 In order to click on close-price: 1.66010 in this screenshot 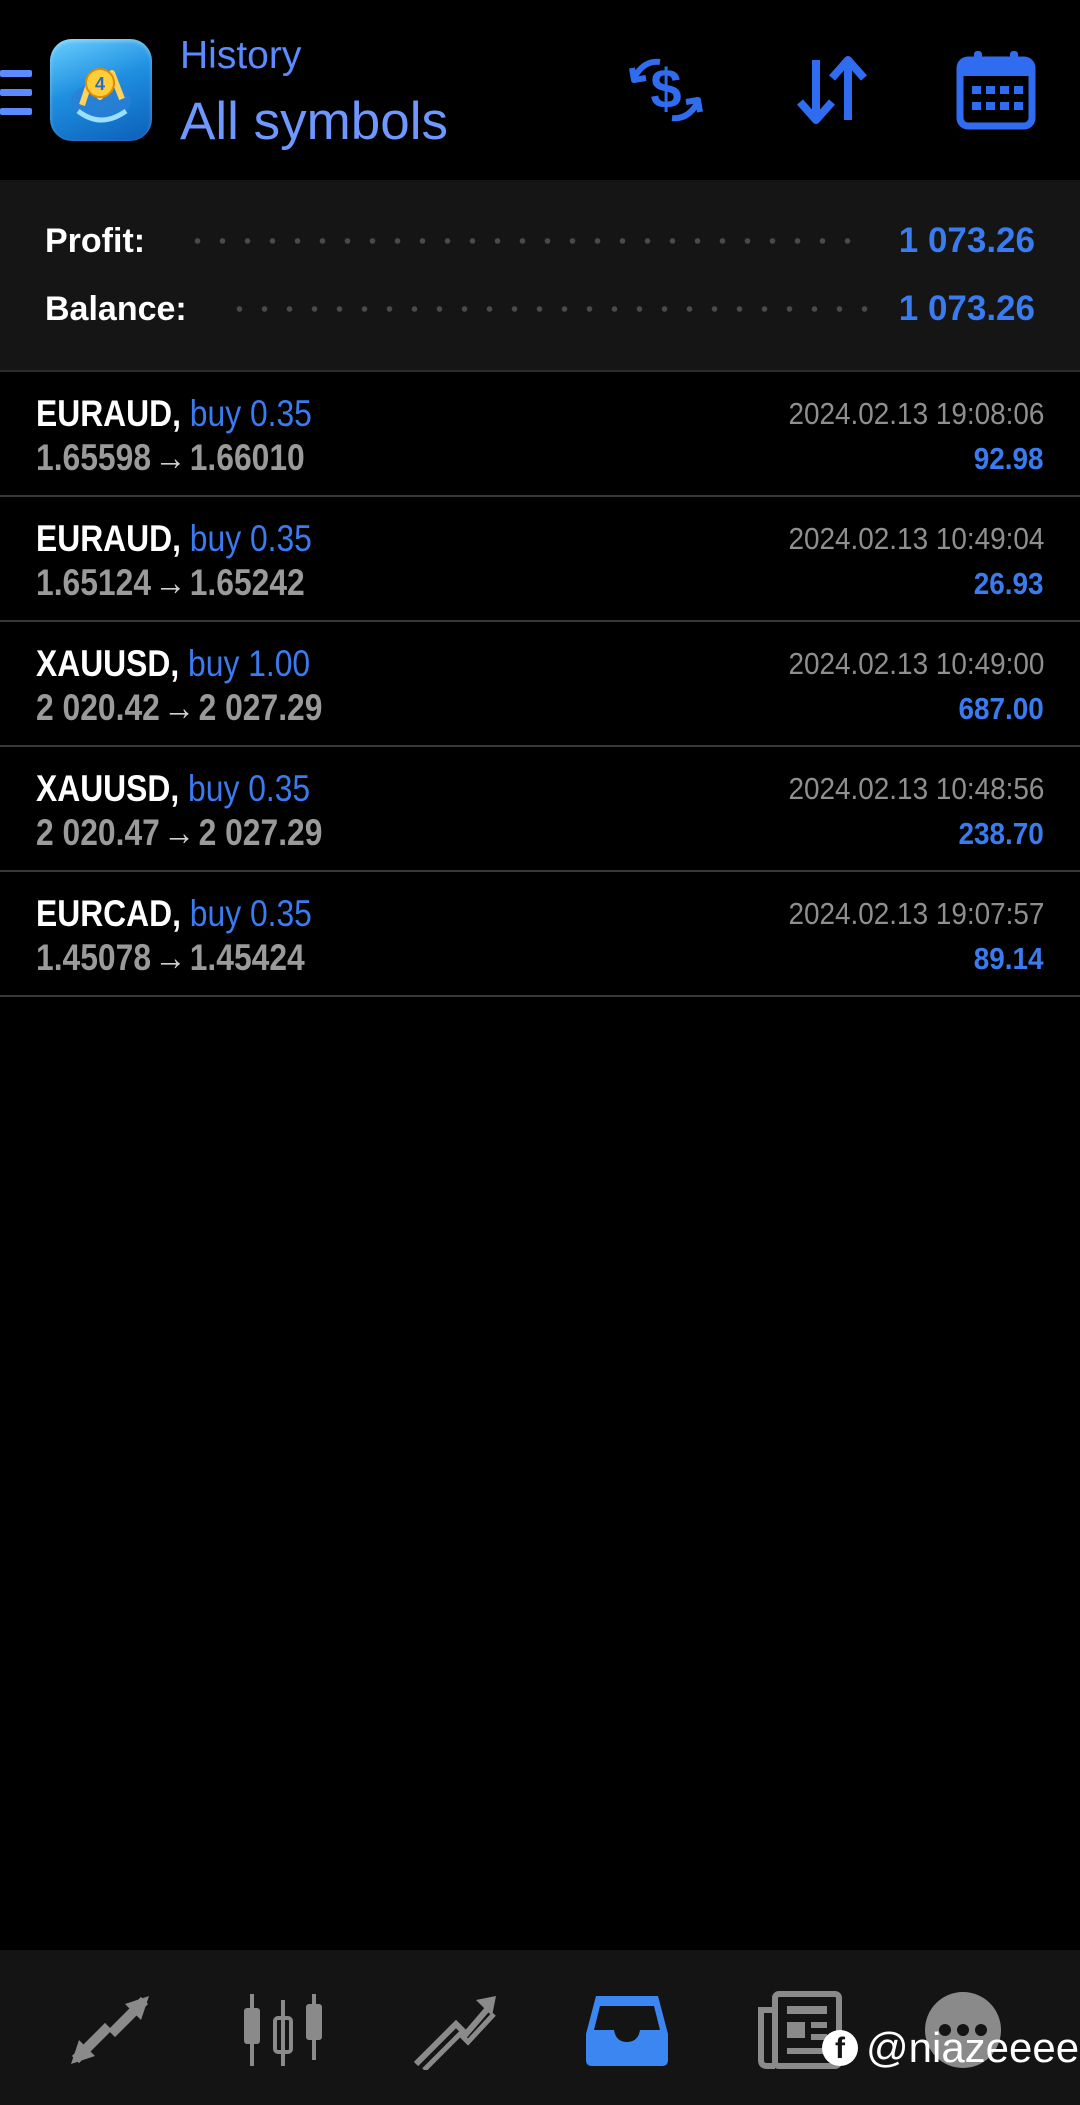, I will do `click(247, 457)`.